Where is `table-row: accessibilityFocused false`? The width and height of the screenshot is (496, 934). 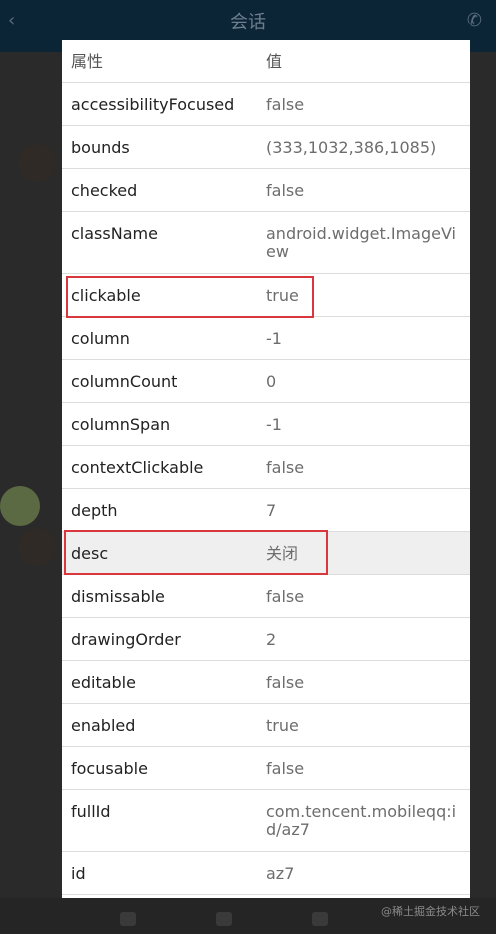 table-row: accessibilityFocused false is located at coordinates (266, 104).